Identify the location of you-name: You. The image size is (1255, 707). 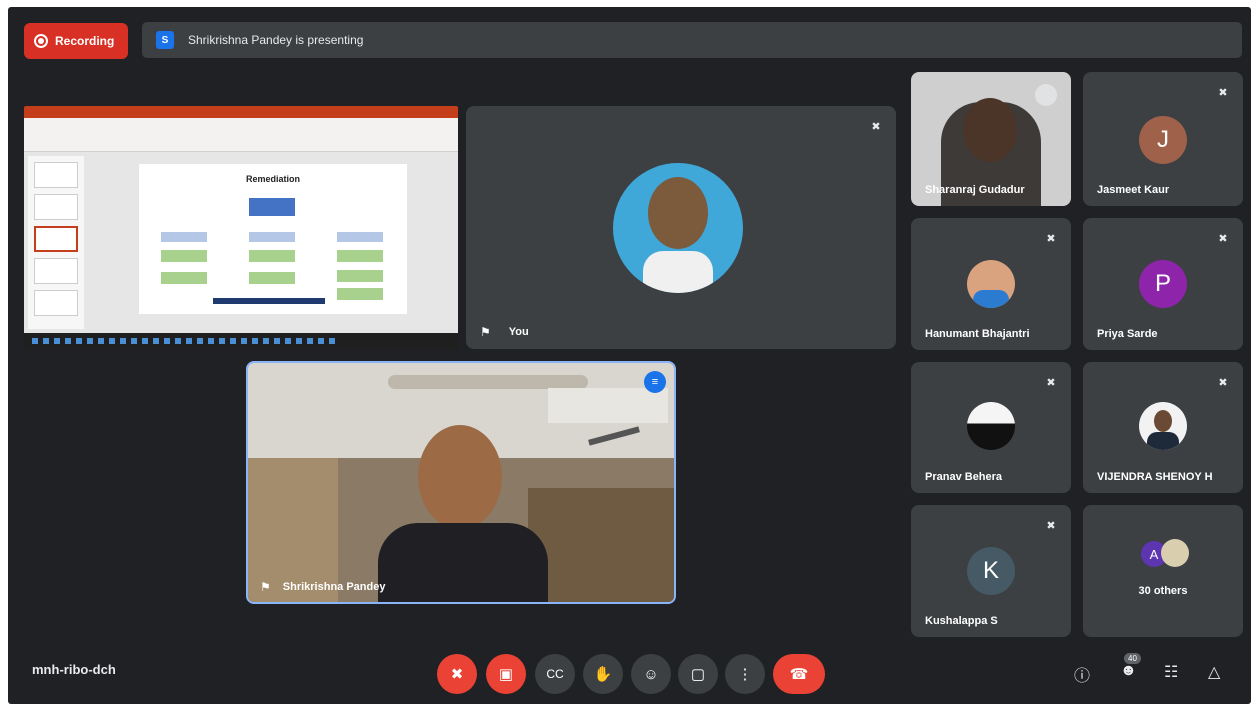
(518, 332).